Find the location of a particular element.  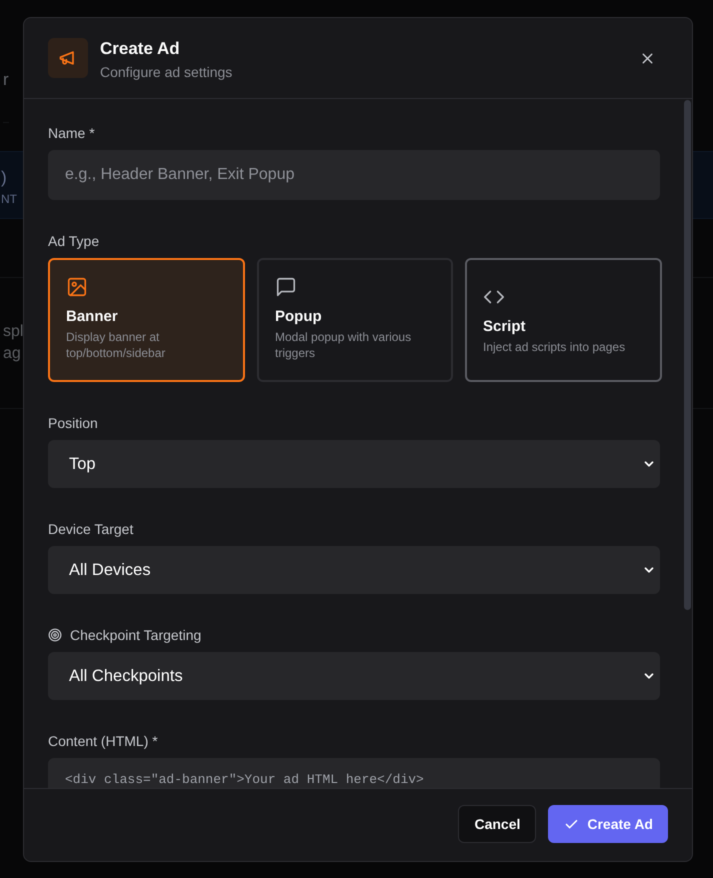

ad-type-card: Banner Display banner at top/bottom/sidebar is located at coordinates (146, 320).